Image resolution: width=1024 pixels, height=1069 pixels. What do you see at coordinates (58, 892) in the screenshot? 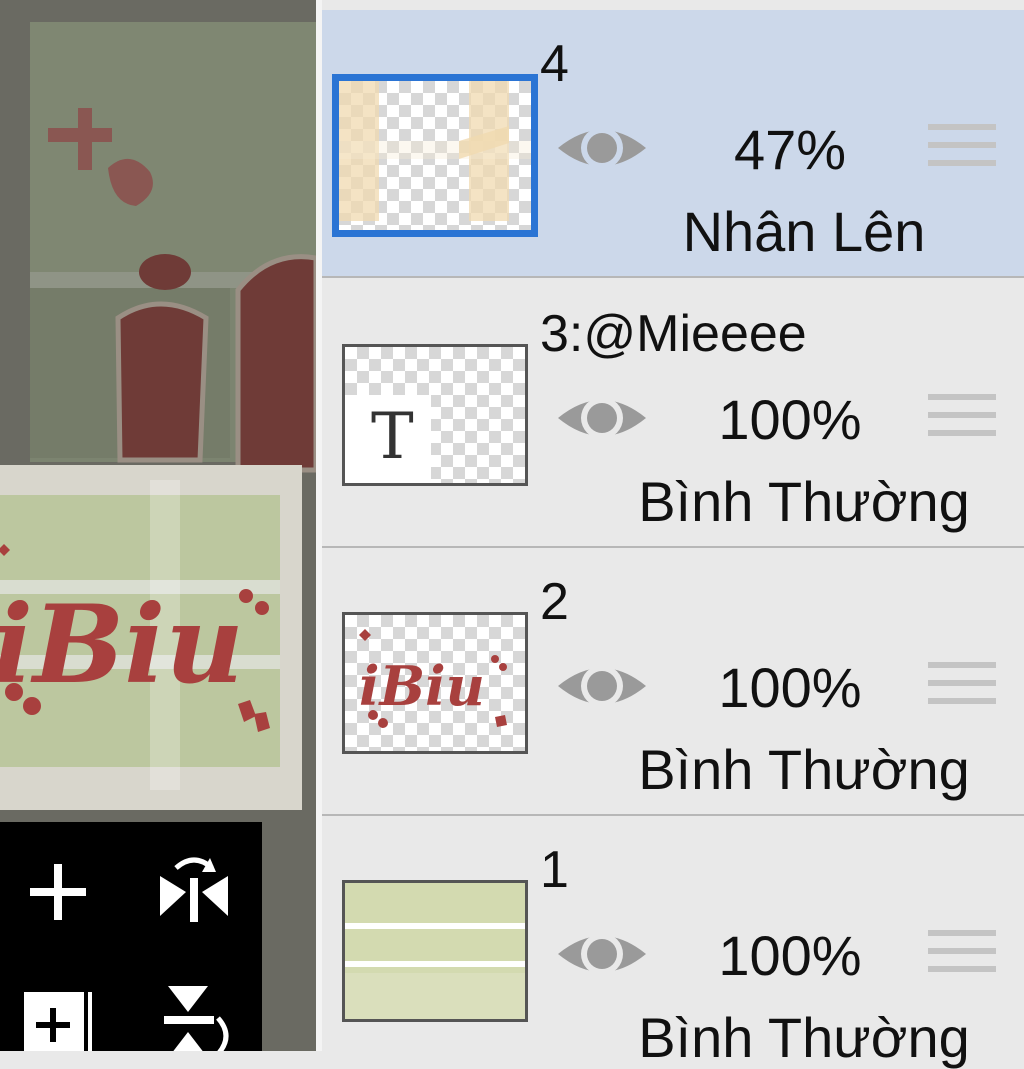
I see `add-layer-icon` at bounding box center [58, 892].